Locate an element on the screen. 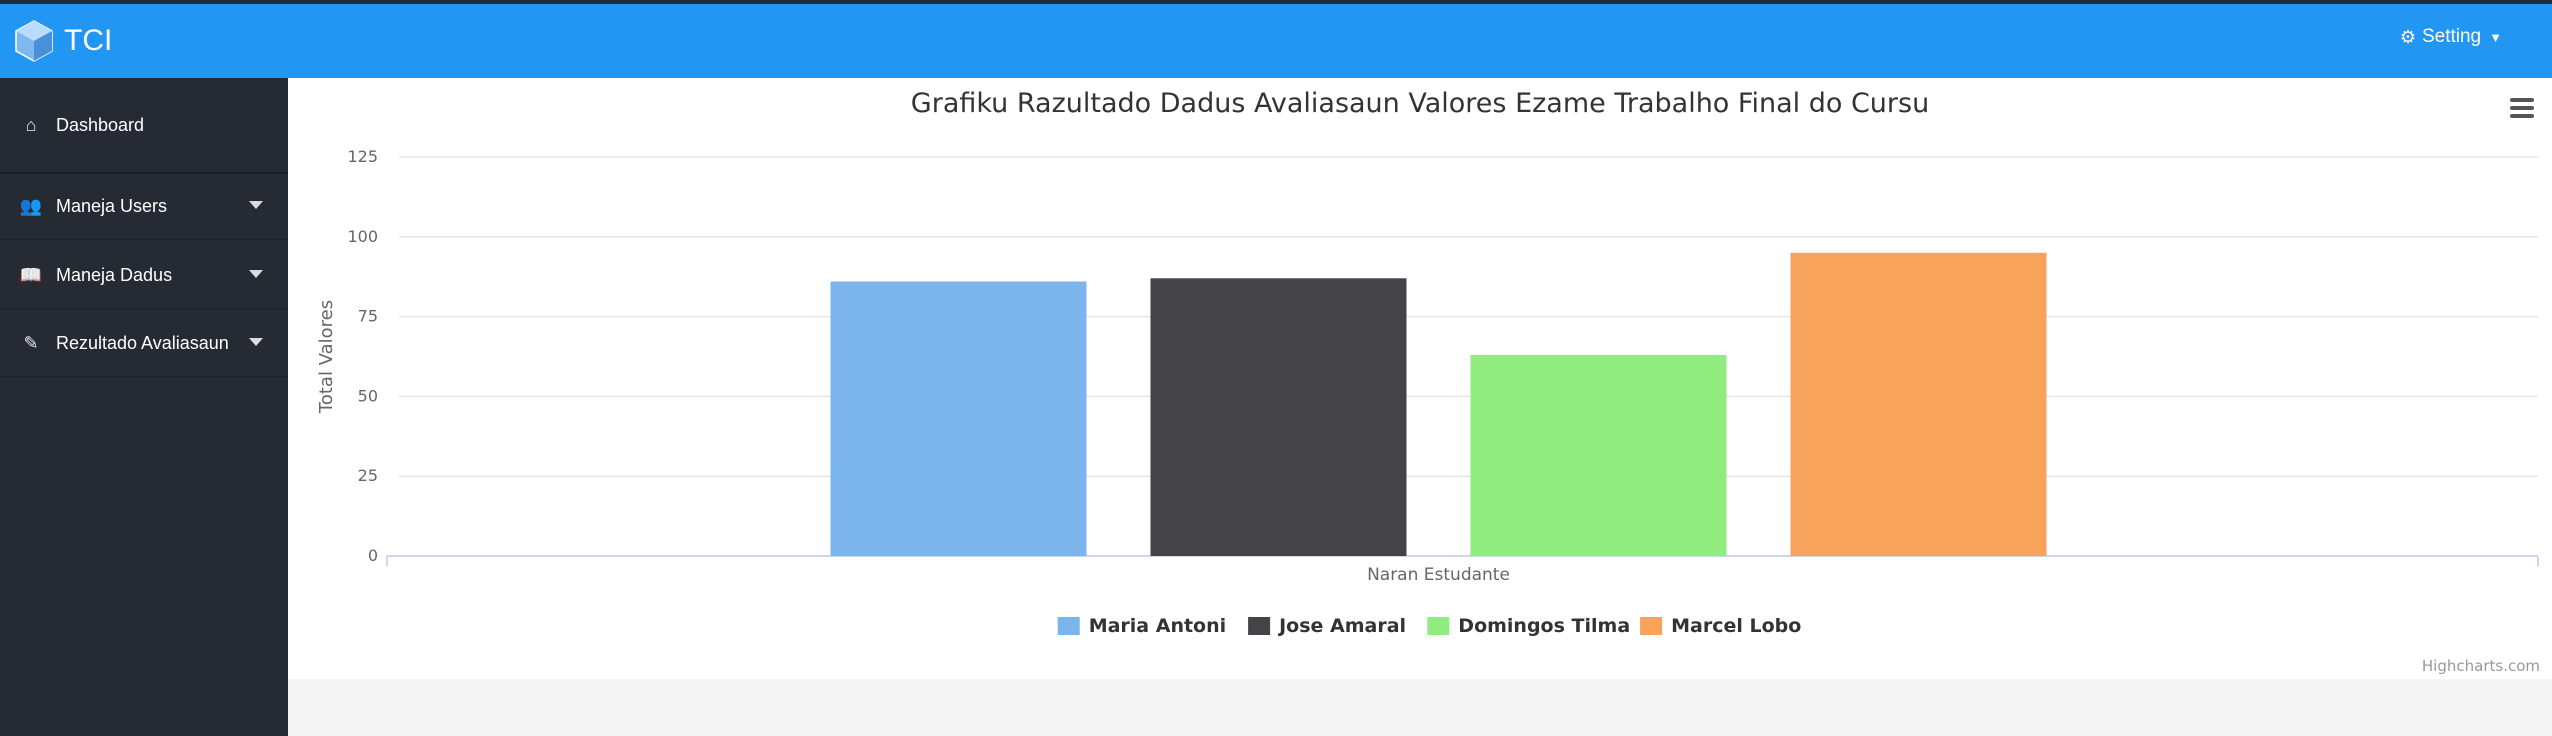 The width and height of the screenshot is (2552, 736). sidebar-item-maneja-users: 👥 Maneja Users is located at coordinates (144, 206).